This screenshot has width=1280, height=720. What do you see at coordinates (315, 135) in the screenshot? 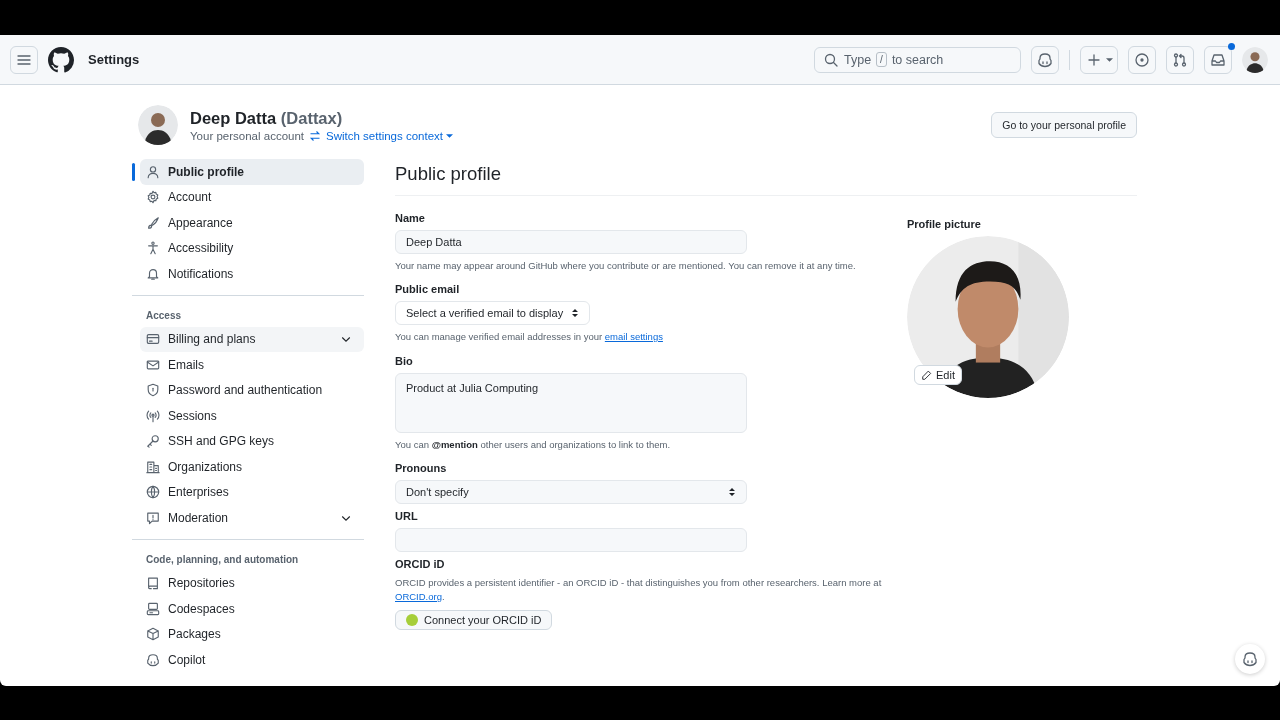
I see `switch-icon` at bounding box center [315, 135].